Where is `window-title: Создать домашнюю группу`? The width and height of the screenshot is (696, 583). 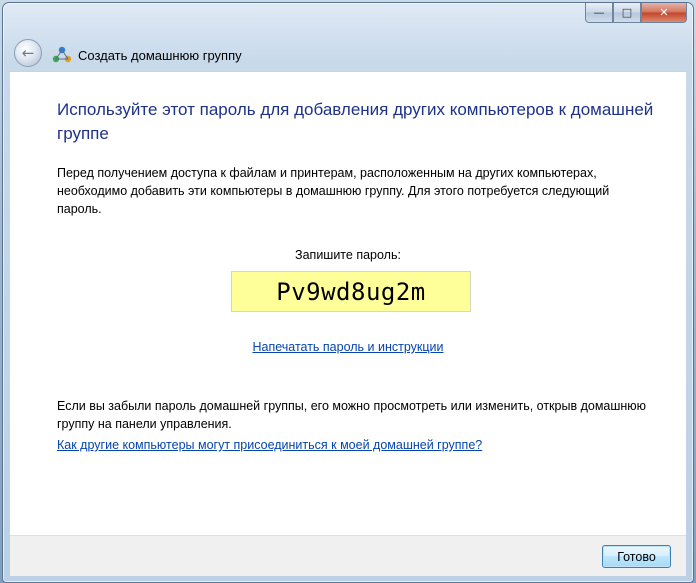
window-title: Создать домашнюю группу is located at coordinates (160, 55).